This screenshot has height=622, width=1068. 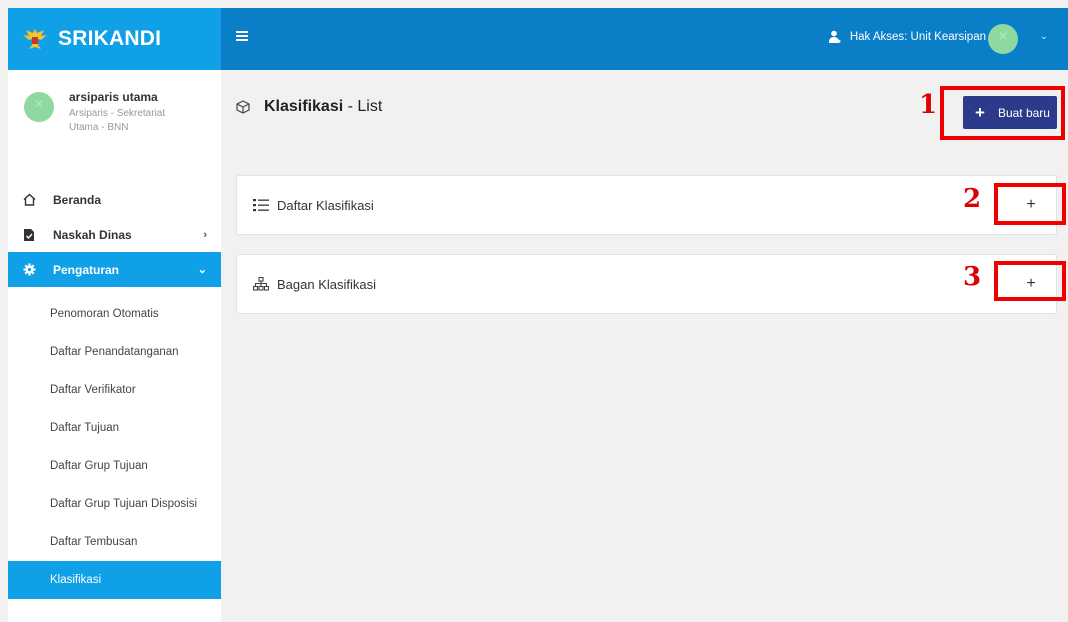 What do you see at coordinates (35, 39) in the screenshot?
I see `garuda-logo-icon` at bounding box center [35, 39].